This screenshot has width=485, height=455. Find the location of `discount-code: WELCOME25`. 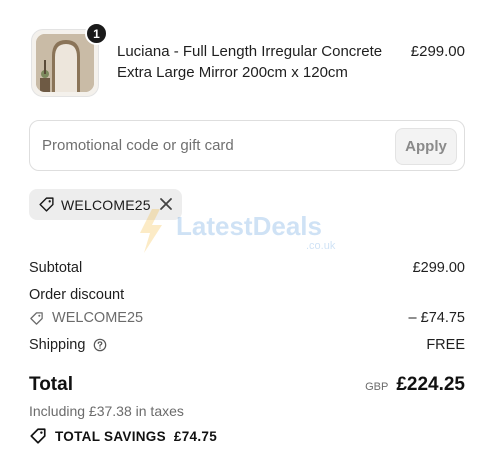

discount-code: WELCOME25 is located at coordinates (98, 318).